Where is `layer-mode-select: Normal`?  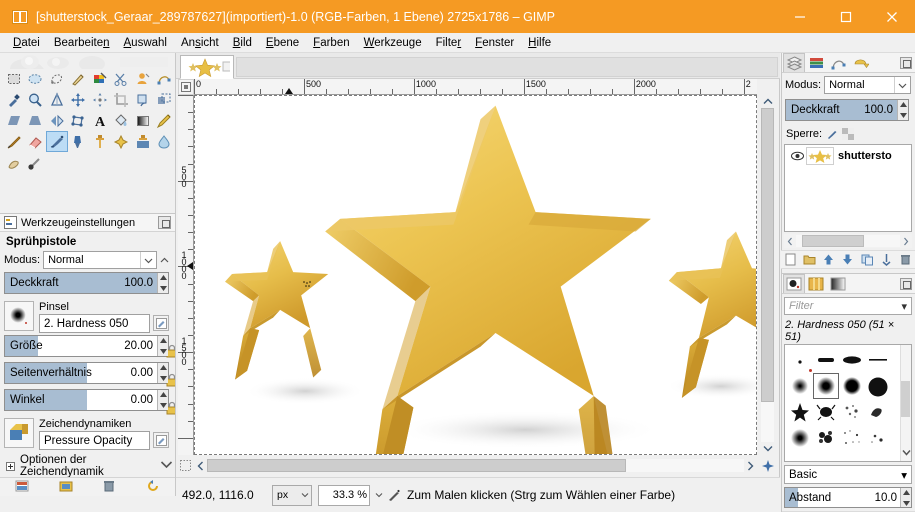
layer-mode-select: Normal is located at coordinates (867, 85).